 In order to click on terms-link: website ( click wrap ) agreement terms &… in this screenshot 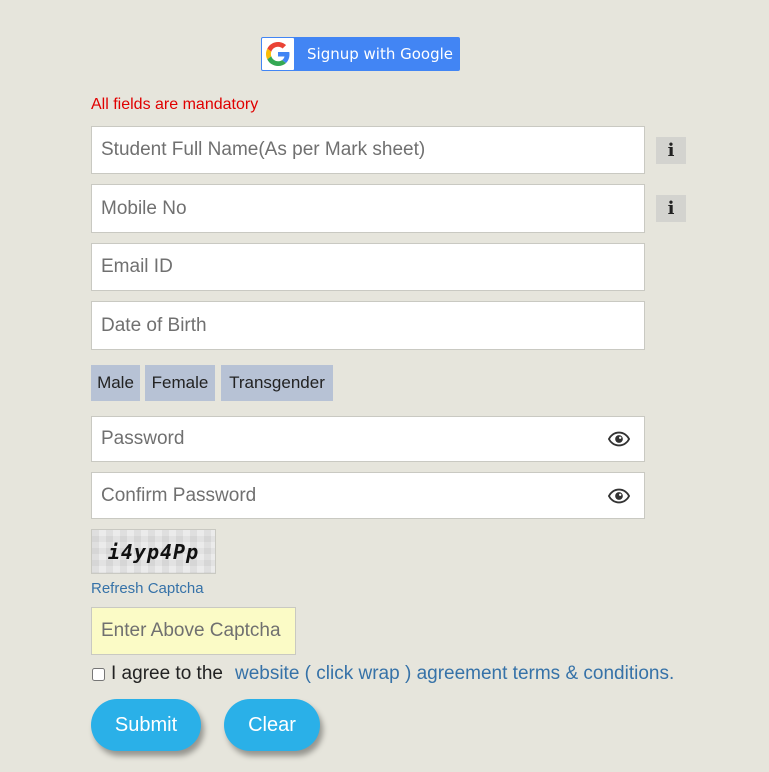, I will do `click(454, 674)`.